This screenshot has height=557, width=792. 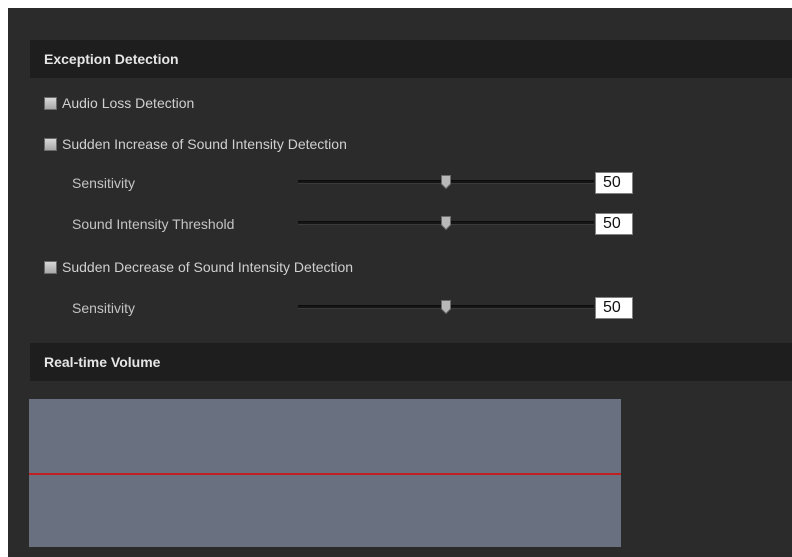 I want to click on increase-sensitivity-slider, so click(x=446, y=182).